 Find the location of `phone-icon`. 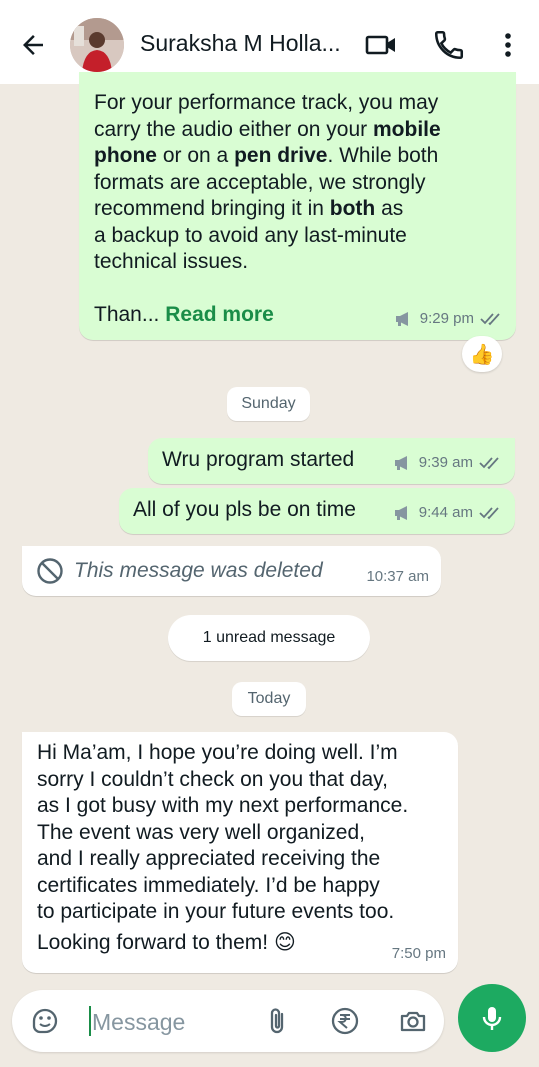

phone-icon is located at coordinates (449, 45).